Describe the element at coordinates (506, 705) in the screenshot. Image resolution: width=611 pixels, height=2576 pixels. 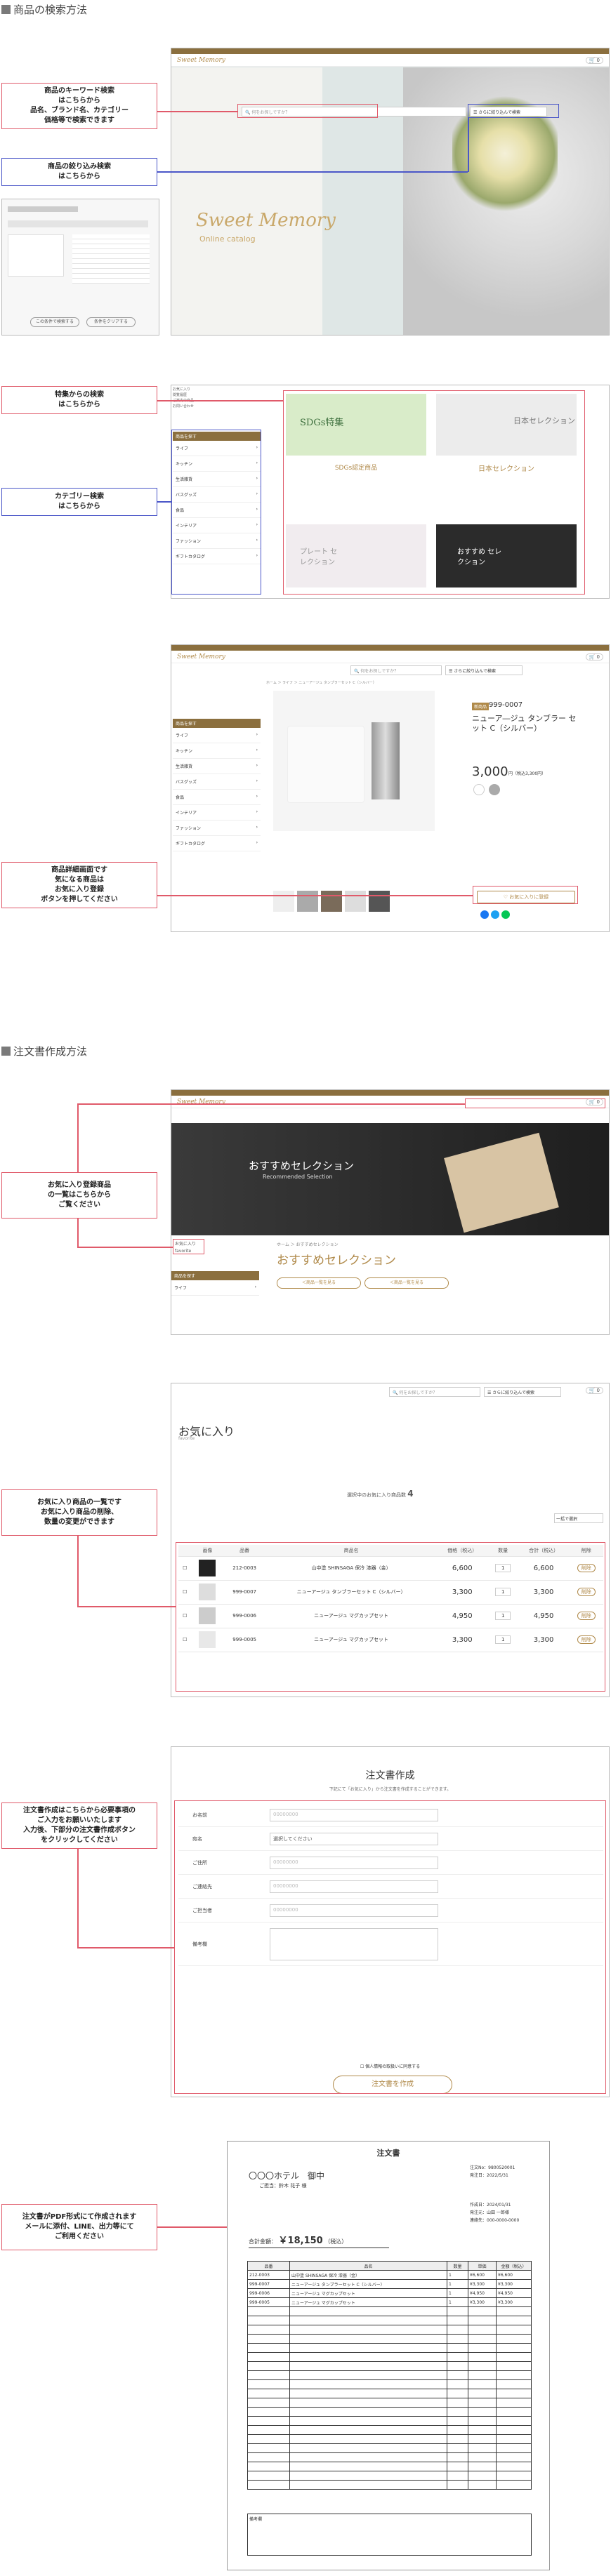
I see `product-code: 999-0007` at that location.